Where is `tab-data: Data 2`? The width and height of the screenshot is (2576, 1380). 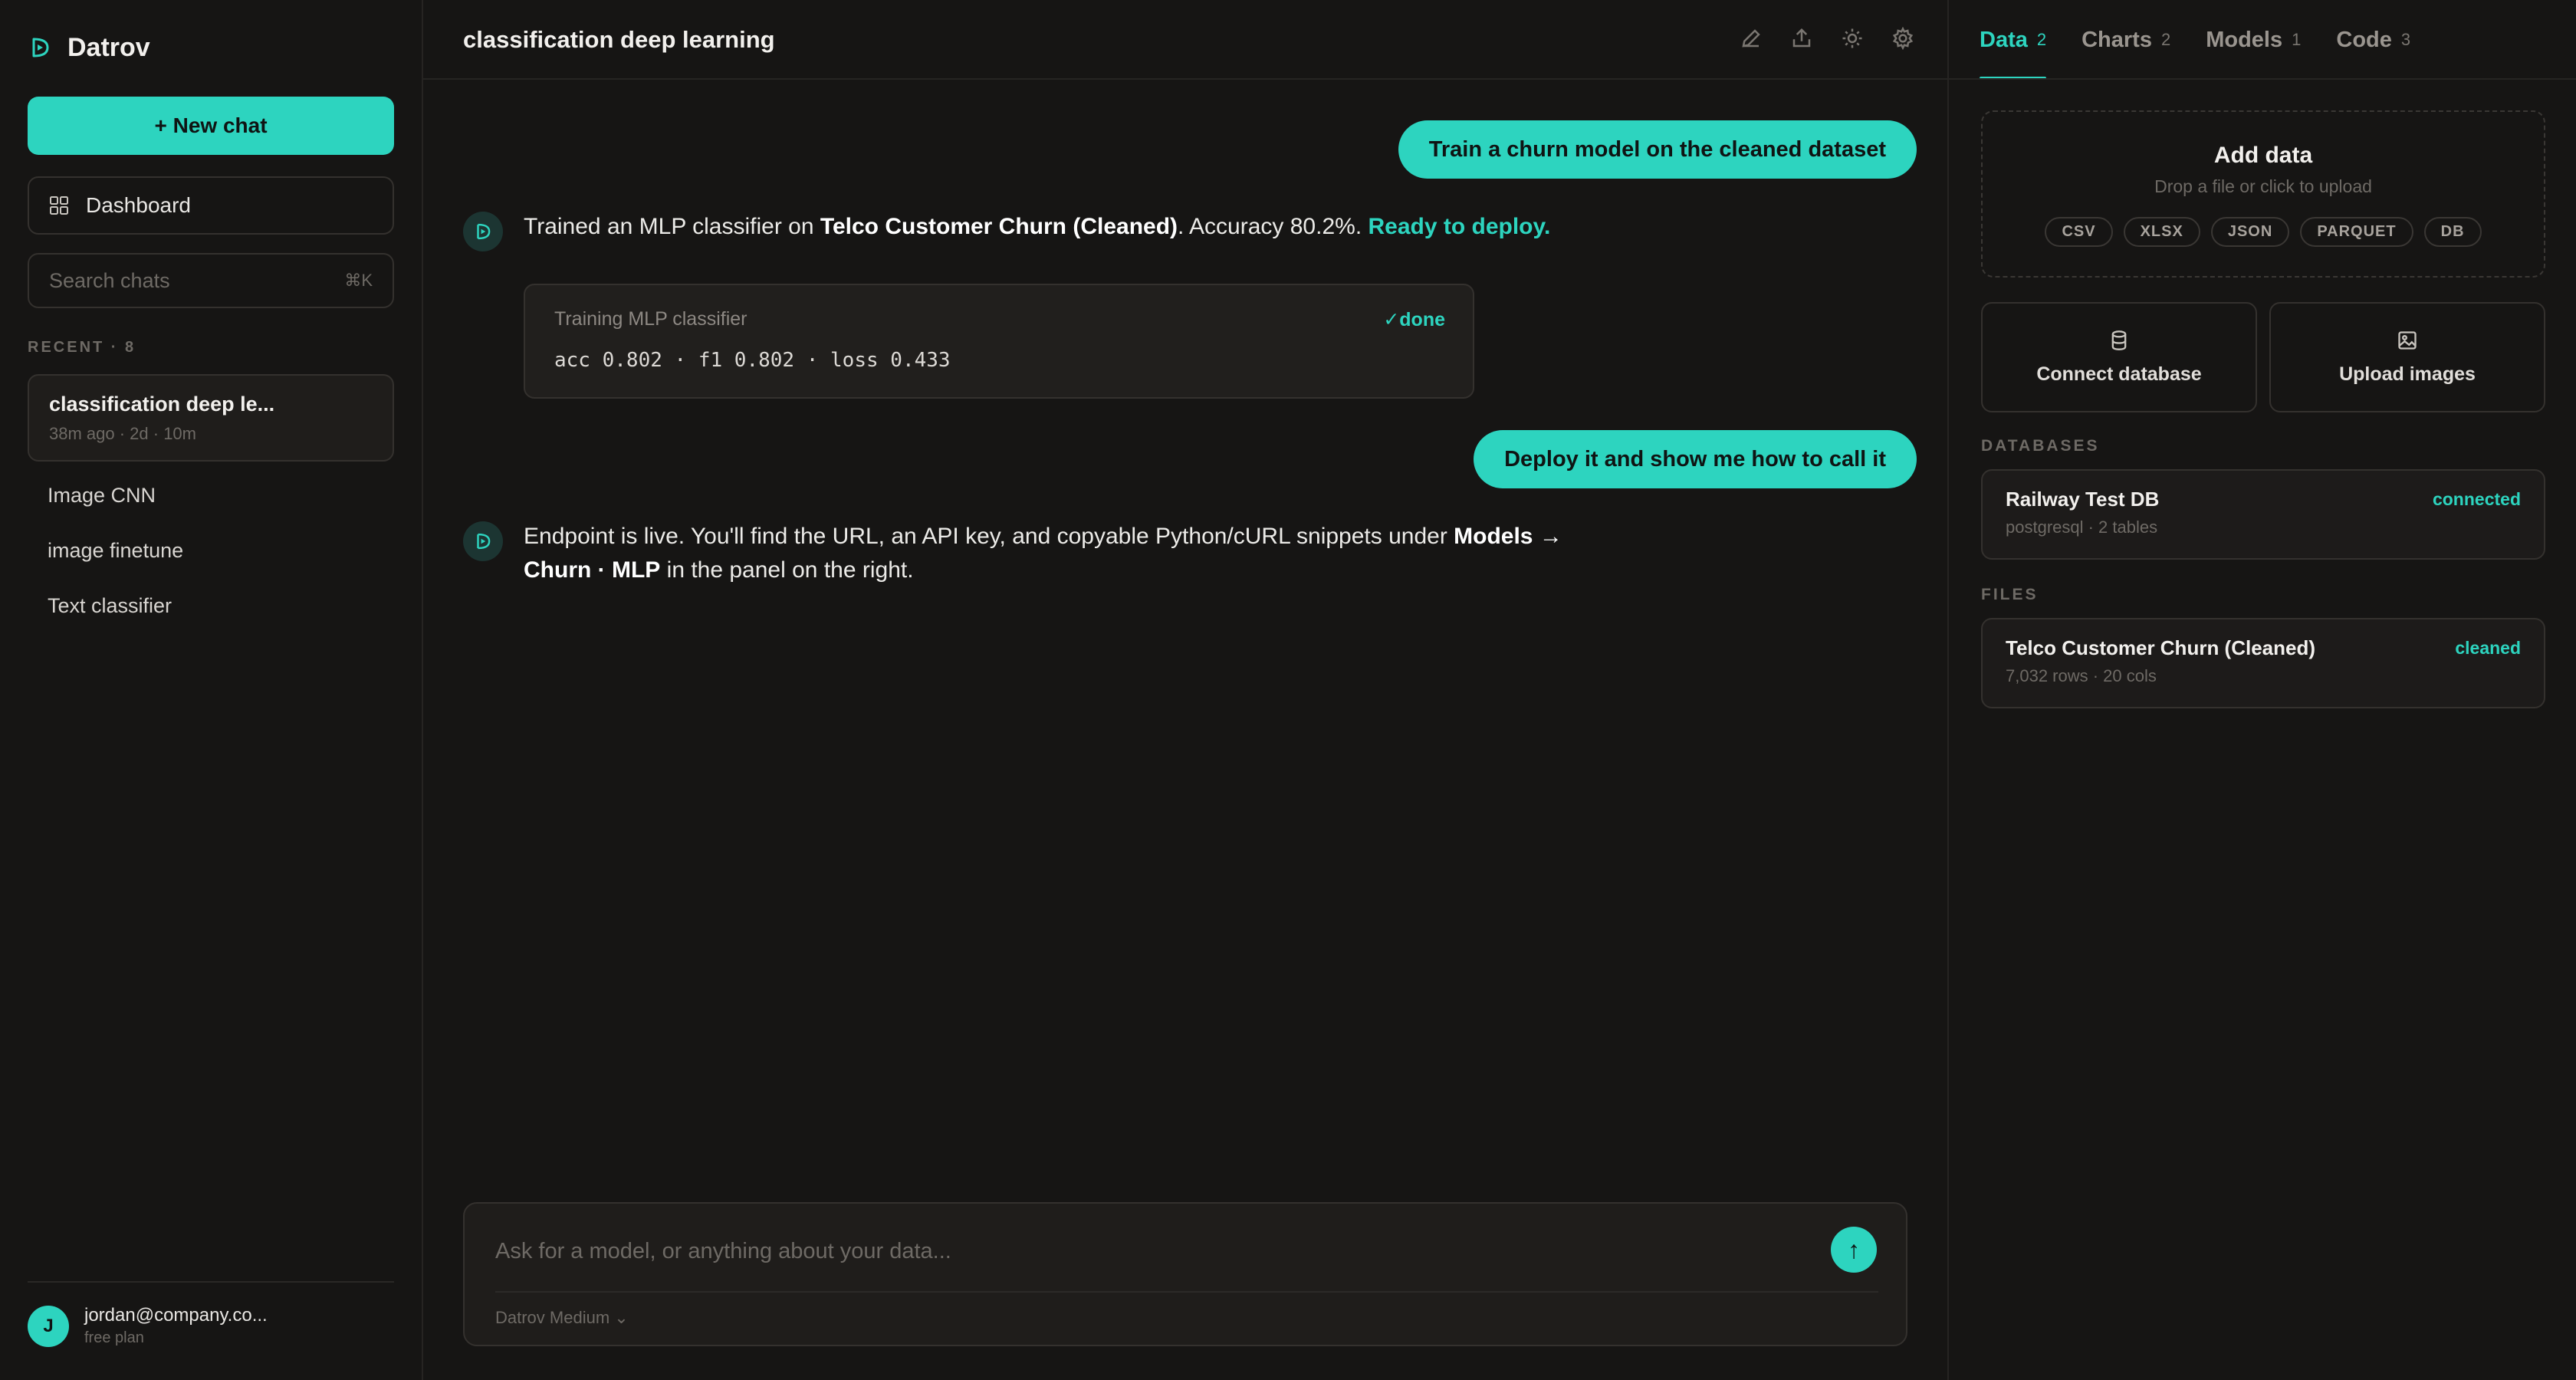 tab-data: Data 2 is located at coordinates (2014, 40).